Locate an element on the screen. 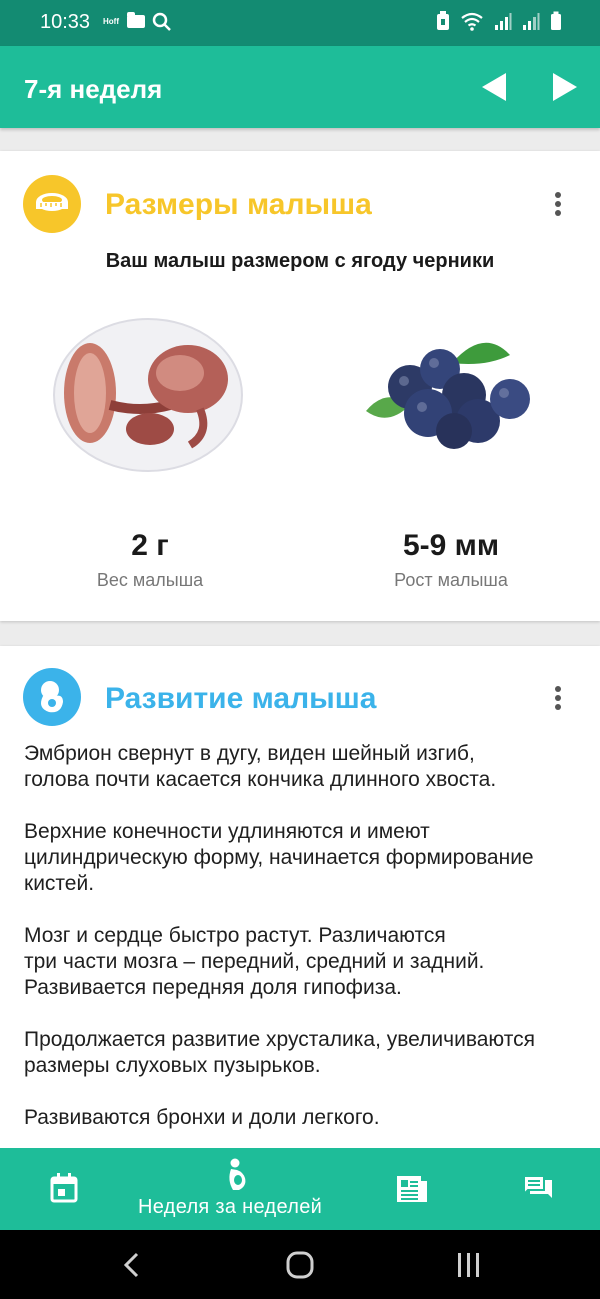  status-indicators is located at coordinates (499, 21).